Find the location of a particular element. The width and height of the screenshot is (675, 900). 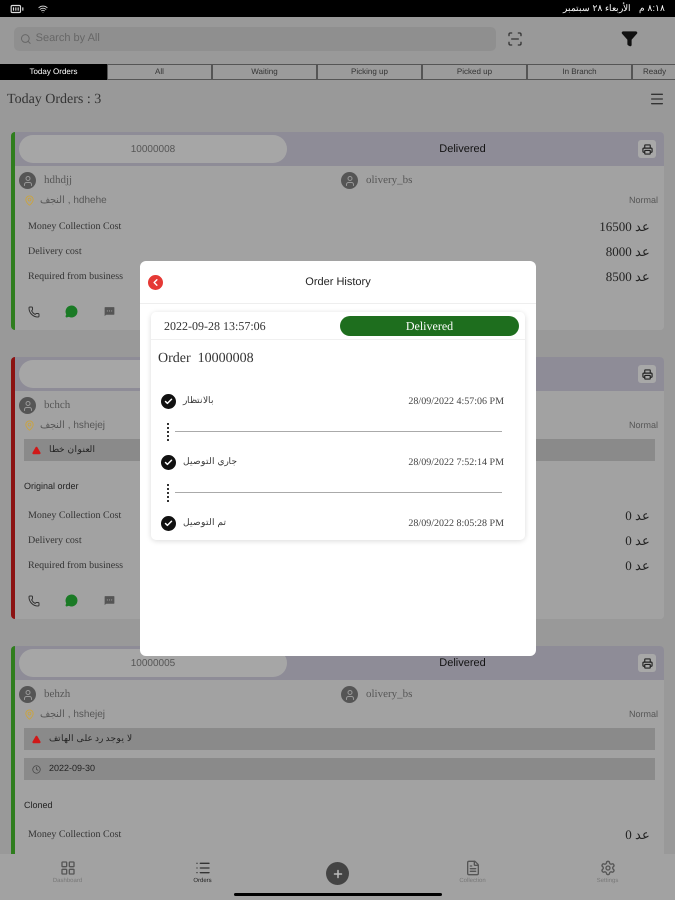

scan-icon is located at coordinates (515, 38).